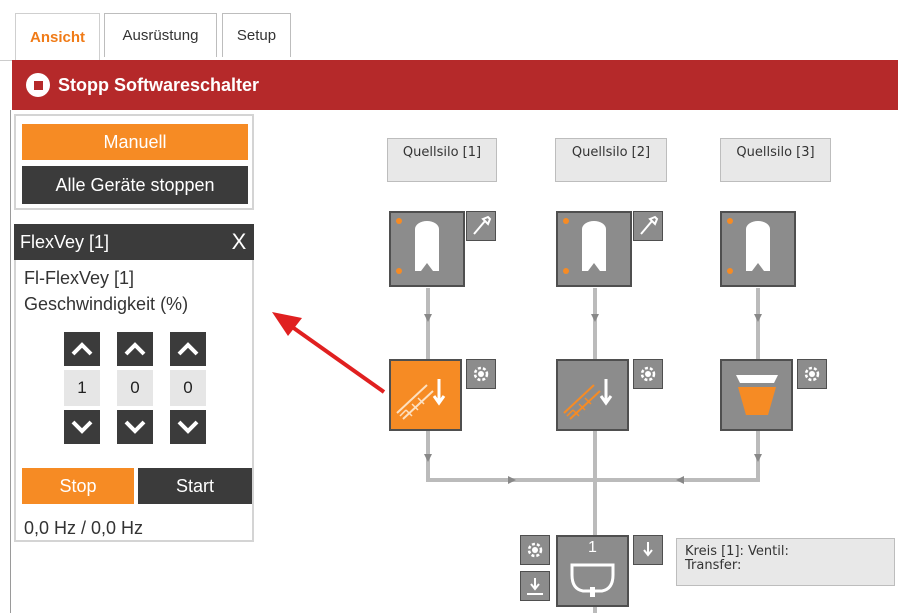 The height and width of the screenshot is (613, 898). I want to click on tab-ausruestung: Ausrüstung, so click(160, 35).